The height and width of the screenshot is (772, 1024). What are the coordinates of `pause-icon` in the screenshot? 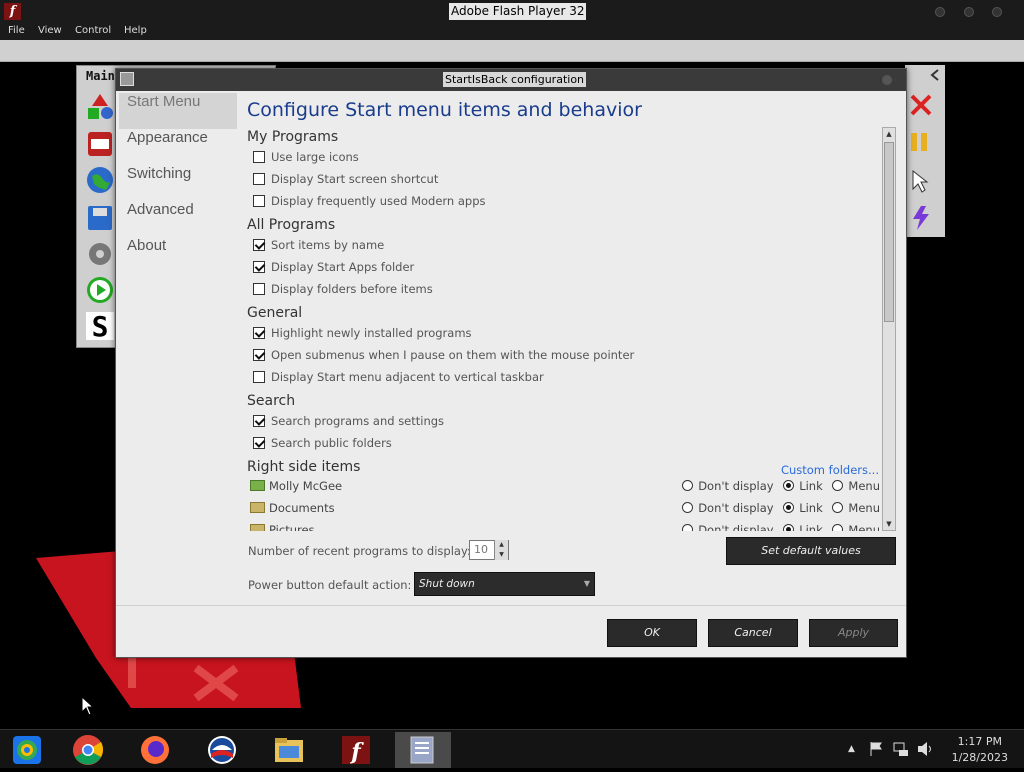 It's located at (919, 142).